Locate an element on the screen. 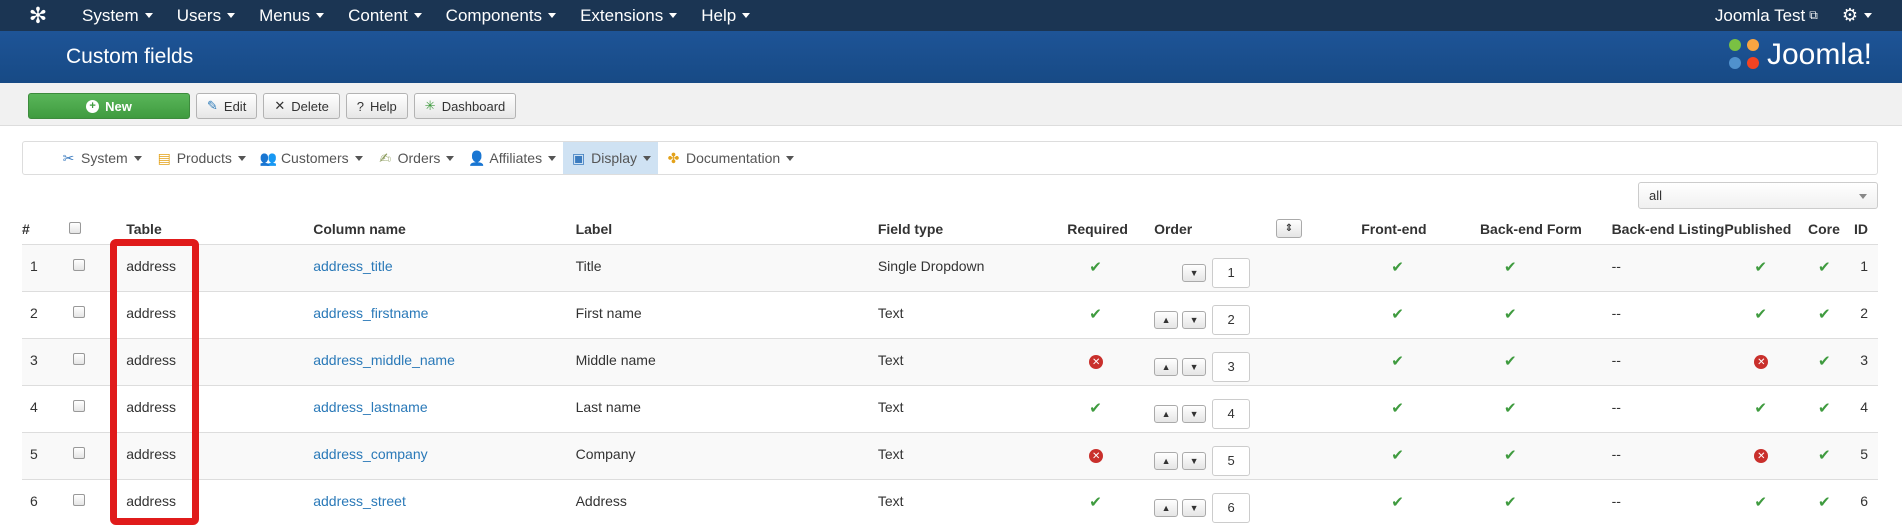 The image size is (1902, 526). row-column-name-link: address_street is located at coordinates (359, 501).